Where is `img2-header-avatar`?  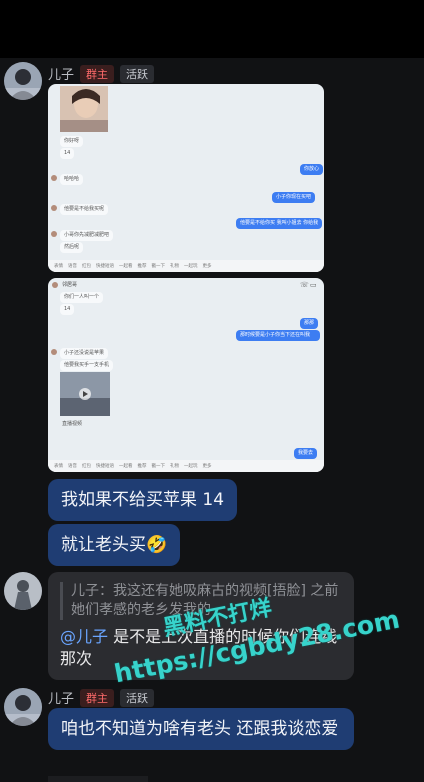 img2-header-avatar is located at coordinates (55, 285).